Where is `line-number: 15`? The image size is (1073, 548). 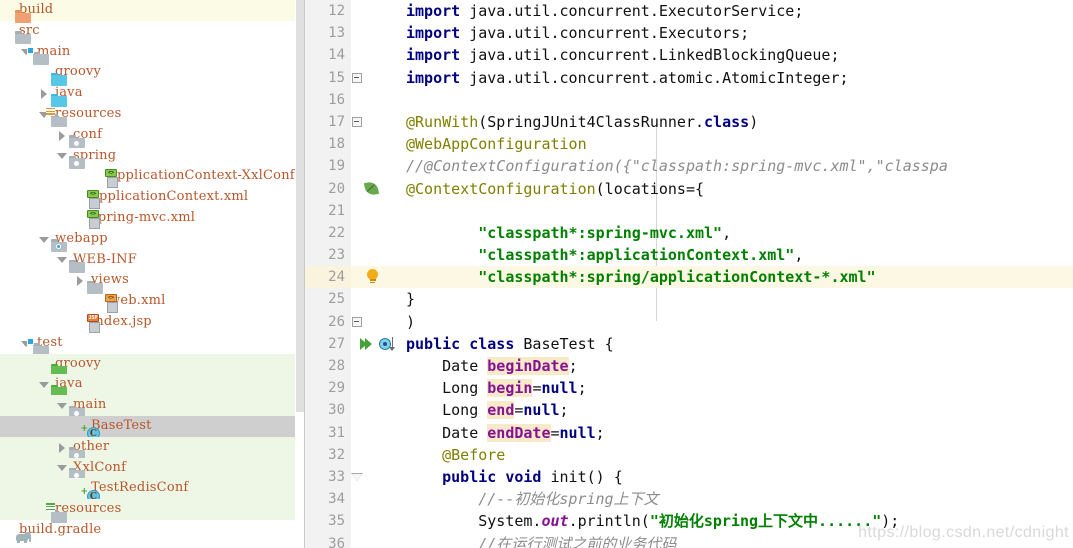 line-number: 15 is located at coordinates (328, 77).